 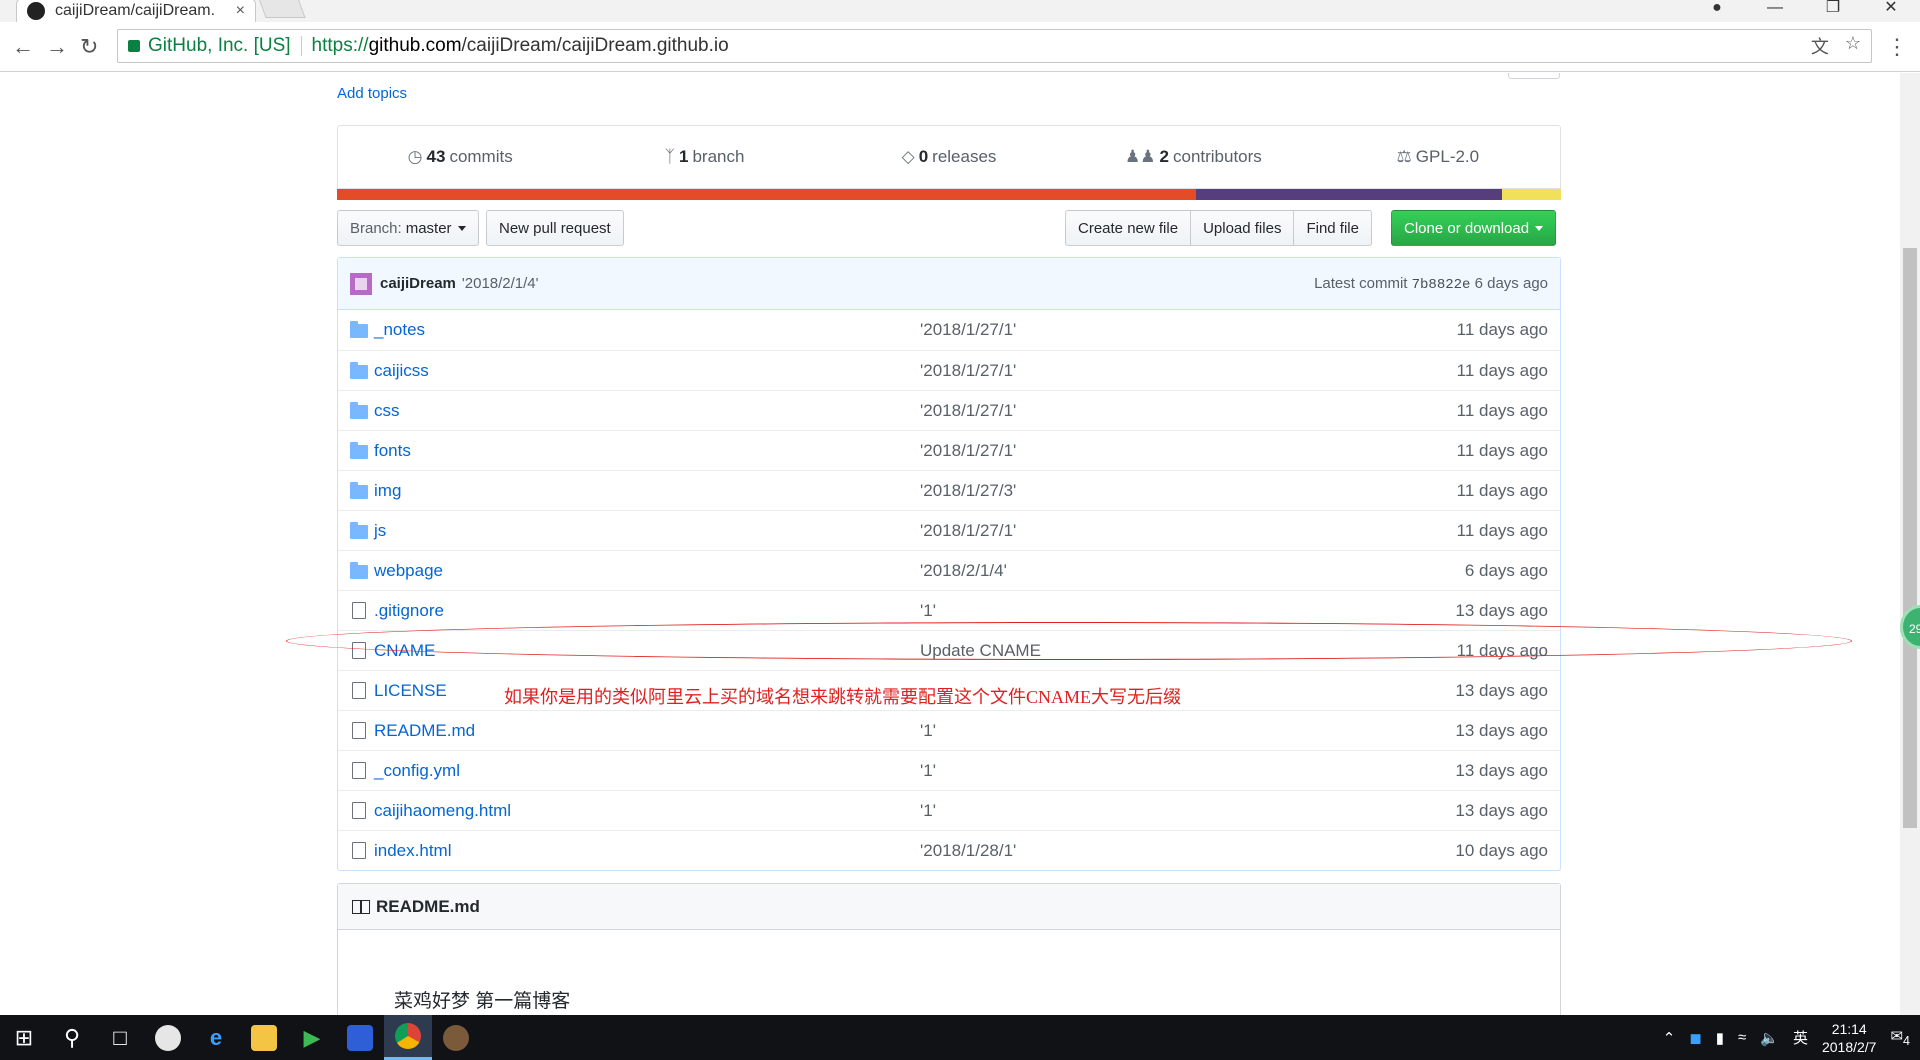 I want to click on app-pinwheel-icon, so click(x=168, y=1037).